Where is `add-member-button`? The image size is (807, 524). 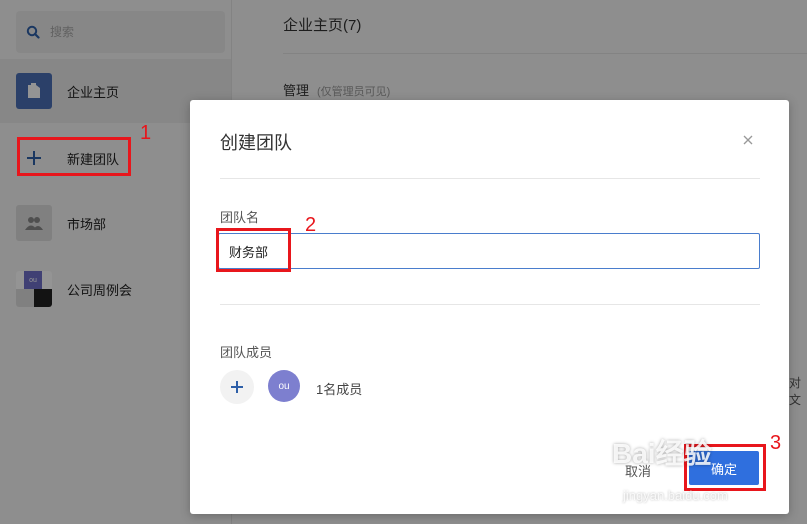
add-member-button is located at coordinates (237, 387).